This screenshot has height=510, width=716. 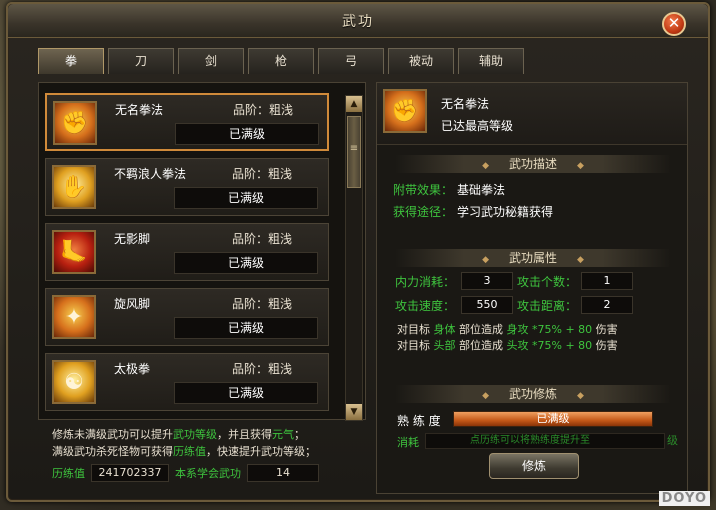 I want to click on dmg-part: 身体, so click(x=444, y=329).